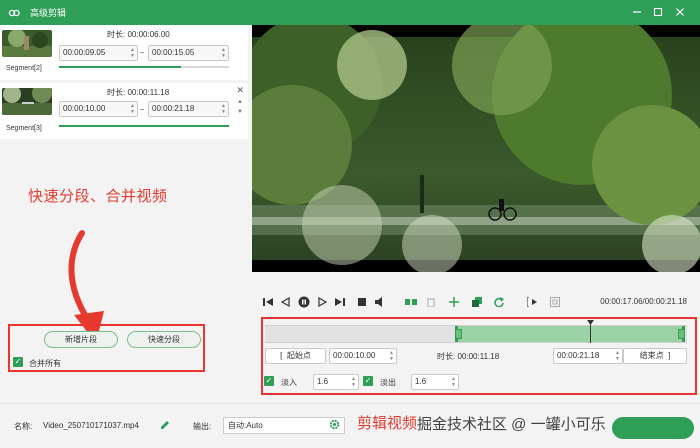  Describe the element at coordinates (411, 302) in the screenshot. I see `split-segment-icon` at that location.